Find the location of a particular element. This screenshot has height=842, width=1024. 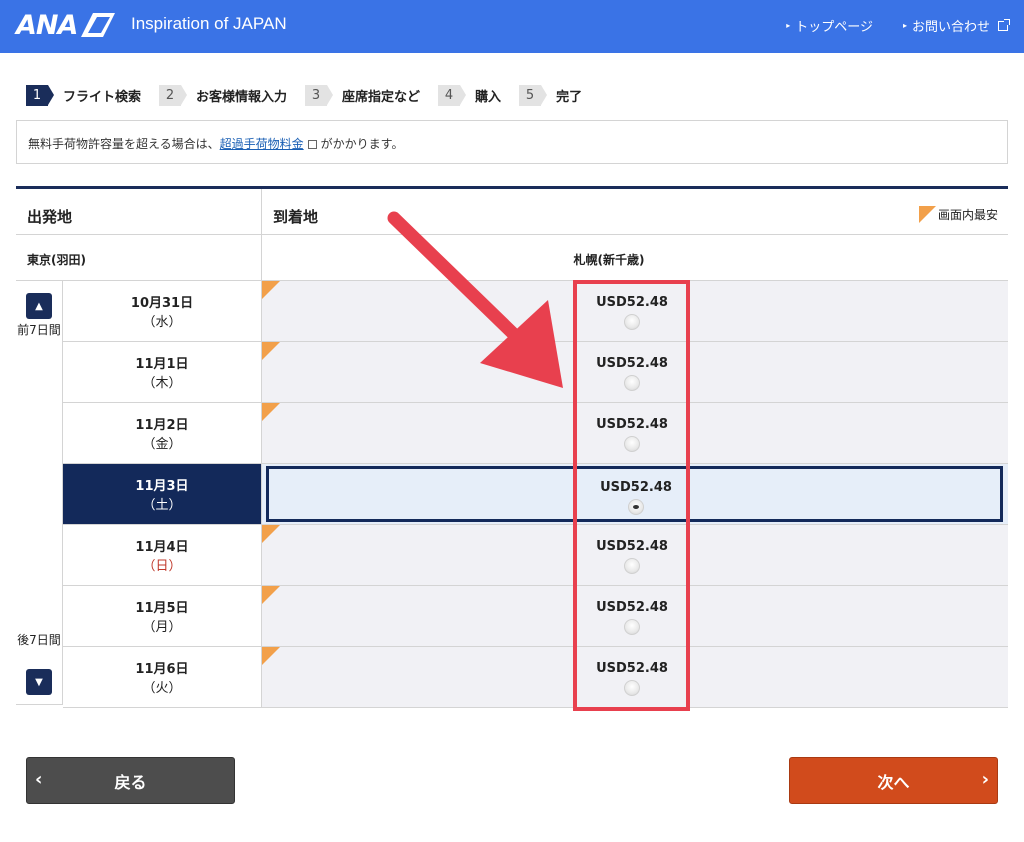

date-cell: 10月31日 （水） is located at coordinates (162, 311).